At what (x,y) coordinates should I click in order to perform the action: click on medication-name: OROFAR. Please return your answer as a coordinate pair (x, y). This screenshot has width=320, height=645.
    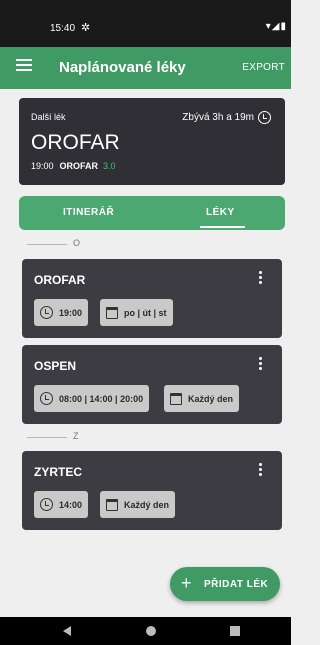
    Looking at the image, I should click on (60, 280).